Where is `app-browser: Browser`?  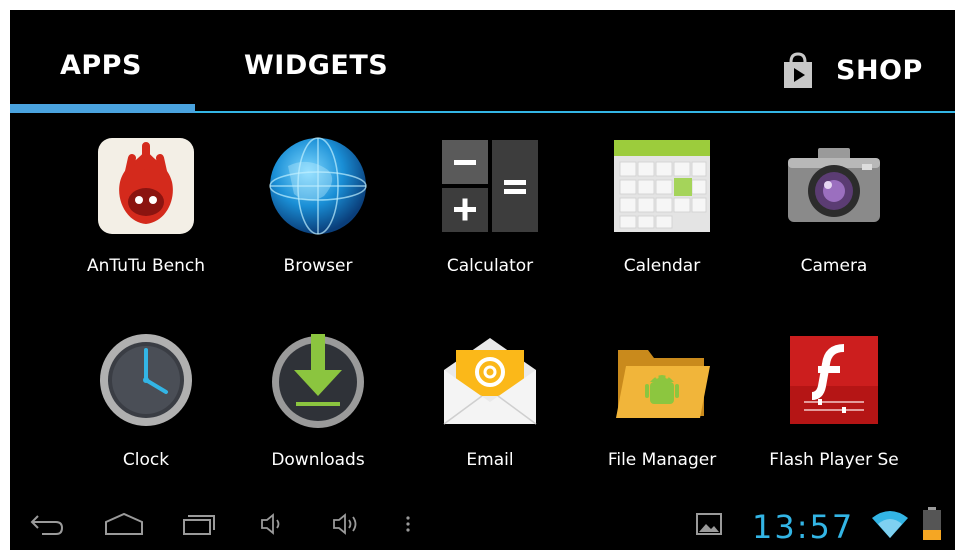
app-browser: Browser is located at coordinates (318, 204).